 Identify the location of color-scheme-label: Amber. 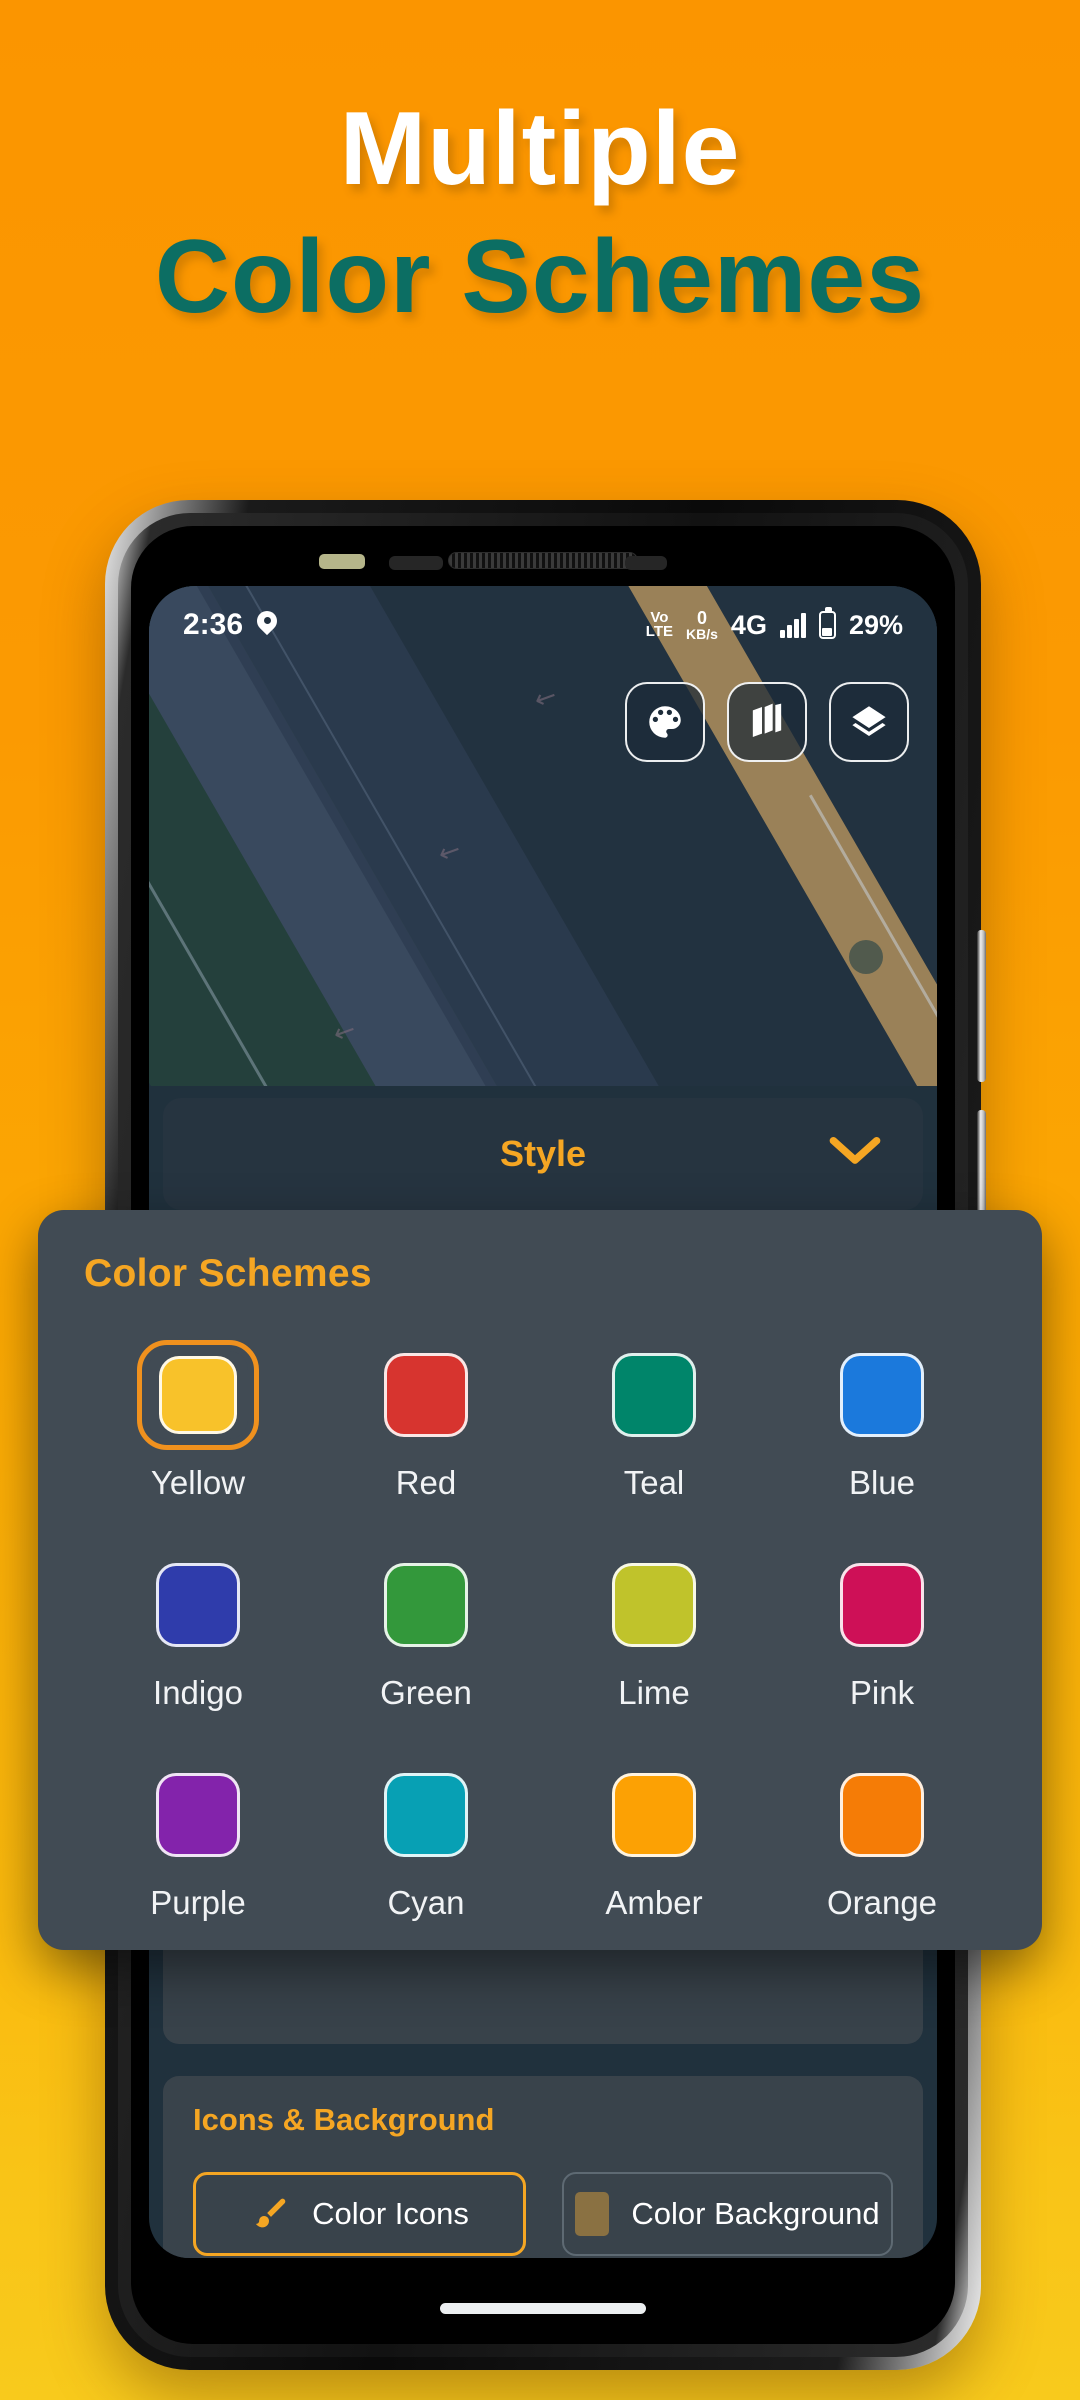
(654, 1902).